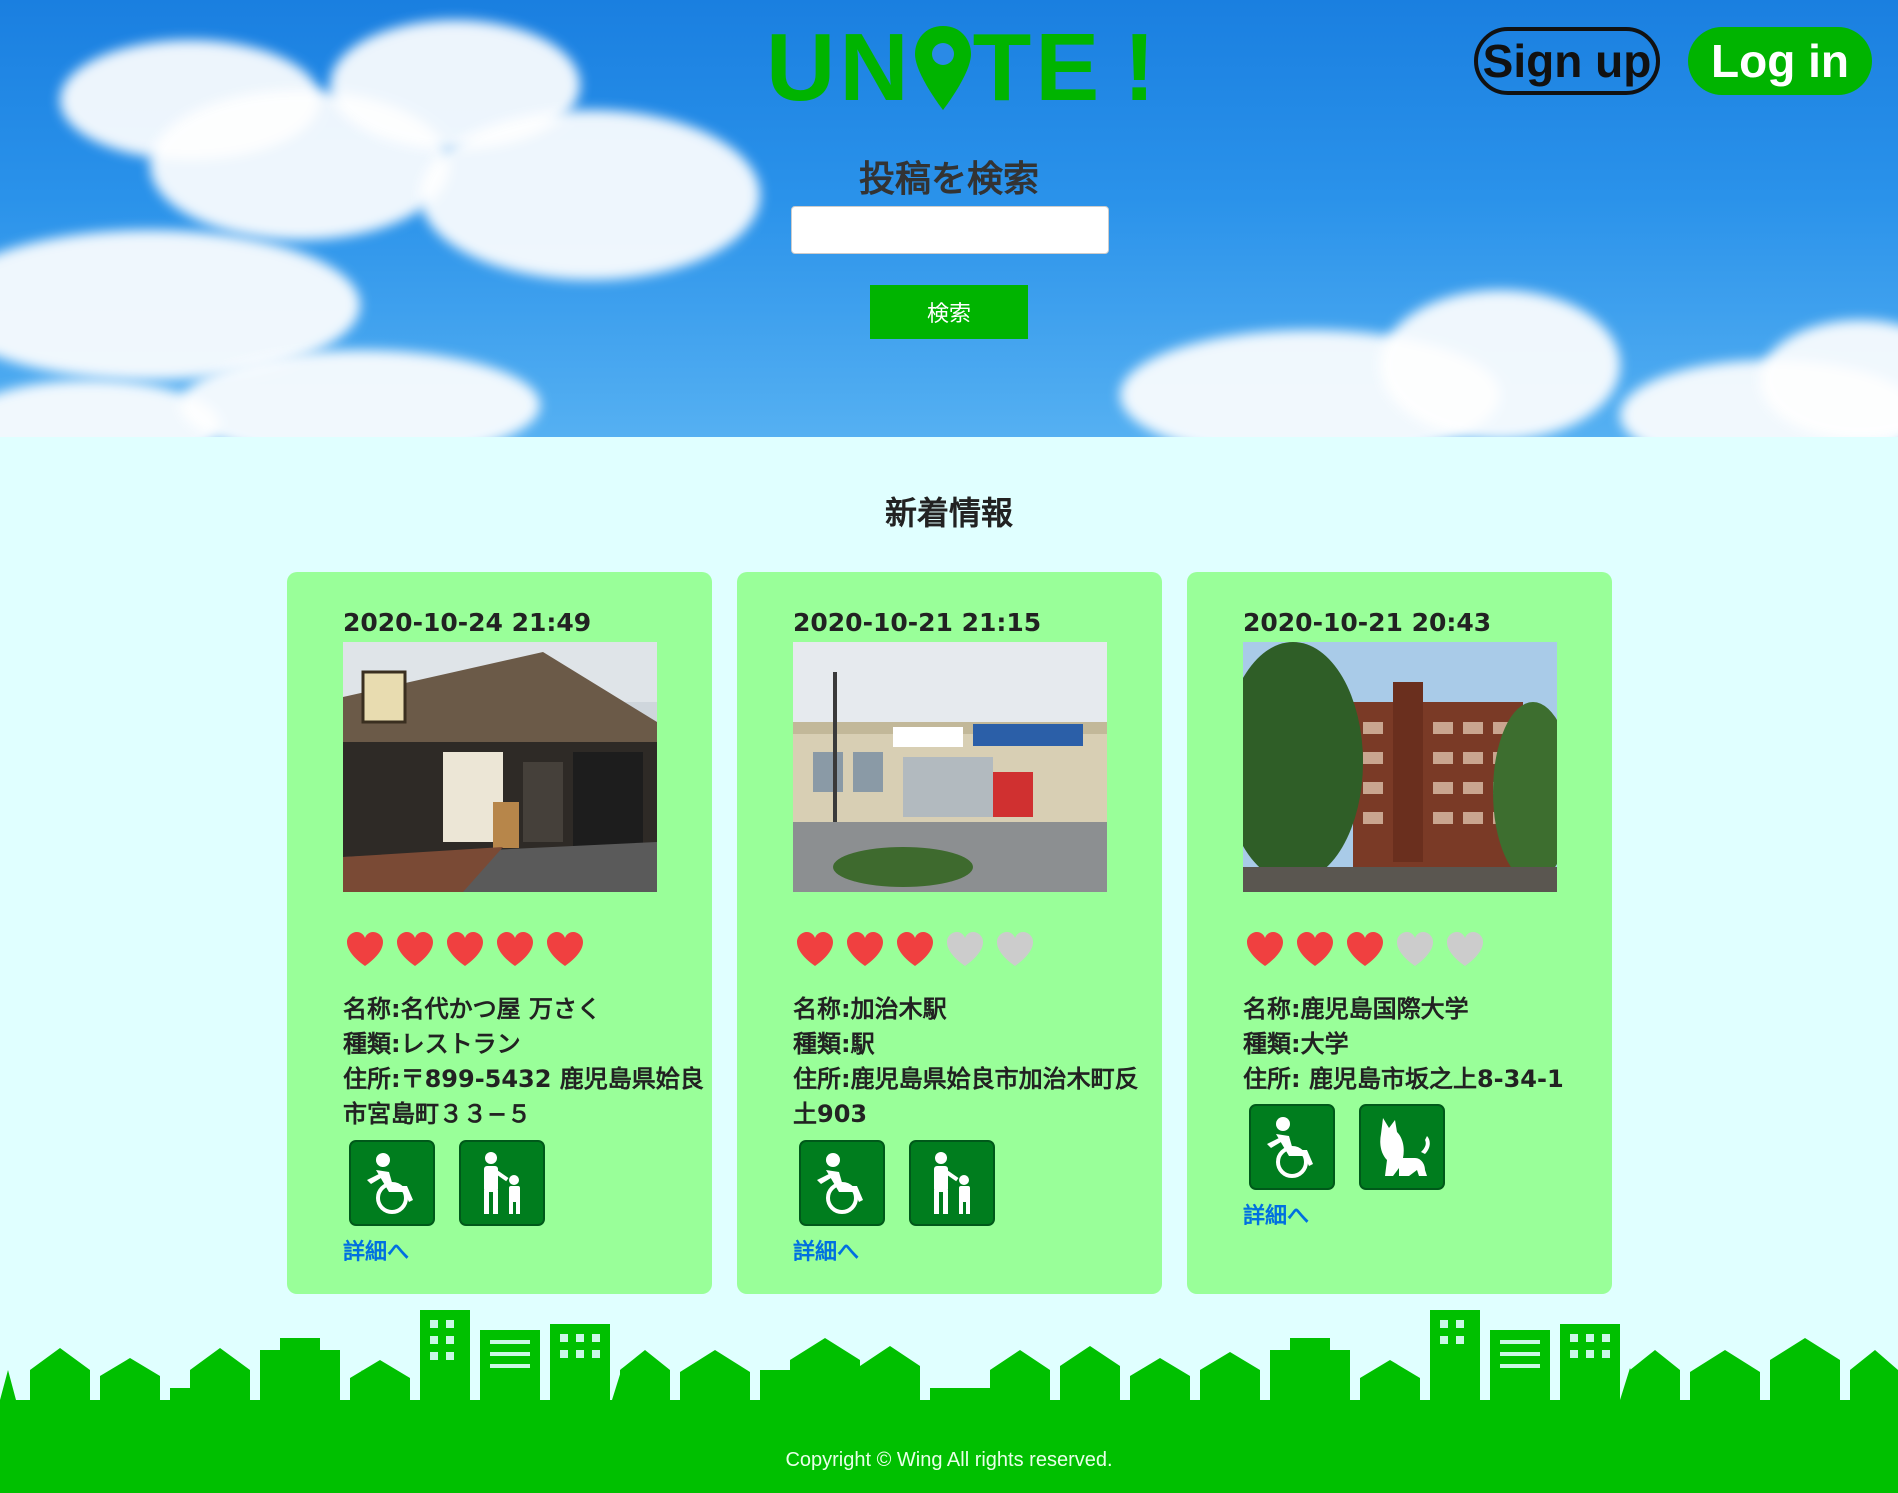  What do you see at coordinates (1780, 61) in the screenshot?
I see `login-button: Log in` at bounding box center [1780, 61].